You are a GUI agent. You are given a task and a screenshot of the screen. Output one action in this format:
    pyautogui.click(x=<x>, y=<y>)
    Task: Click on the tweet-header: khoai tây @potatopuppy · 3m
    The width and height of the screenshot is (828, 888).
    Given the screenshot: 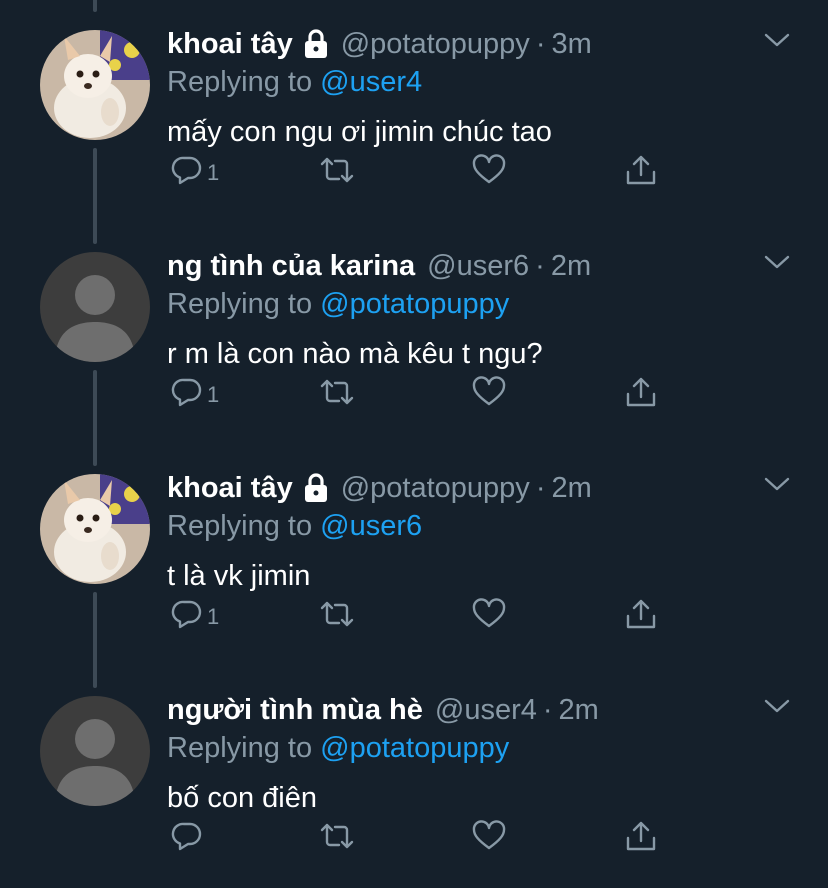 What is the action you would take?
    pyautogui.click(x=457, y=44)
    